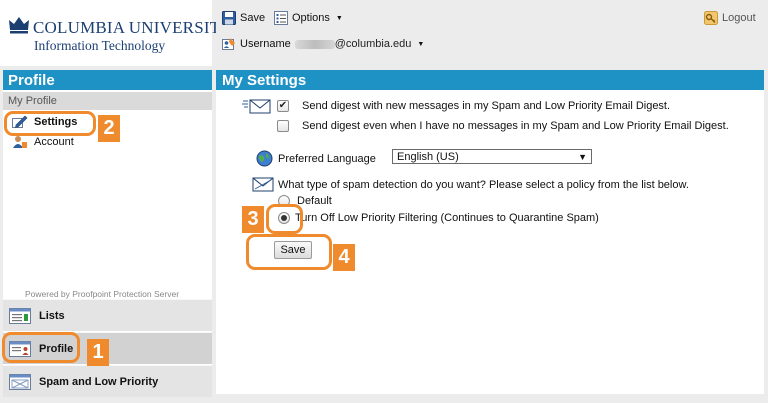  What do you see at coordinates (256, 106) in the screenshot?
I see `envelope-icon` at bounding box center [256, 106].